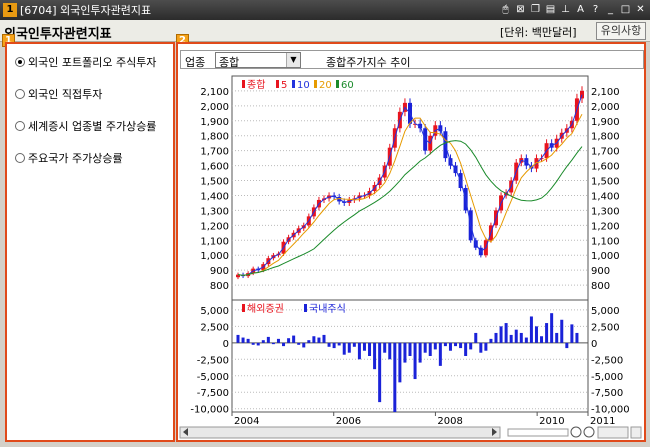  I want to click on settings-icon, so click(636, 432).